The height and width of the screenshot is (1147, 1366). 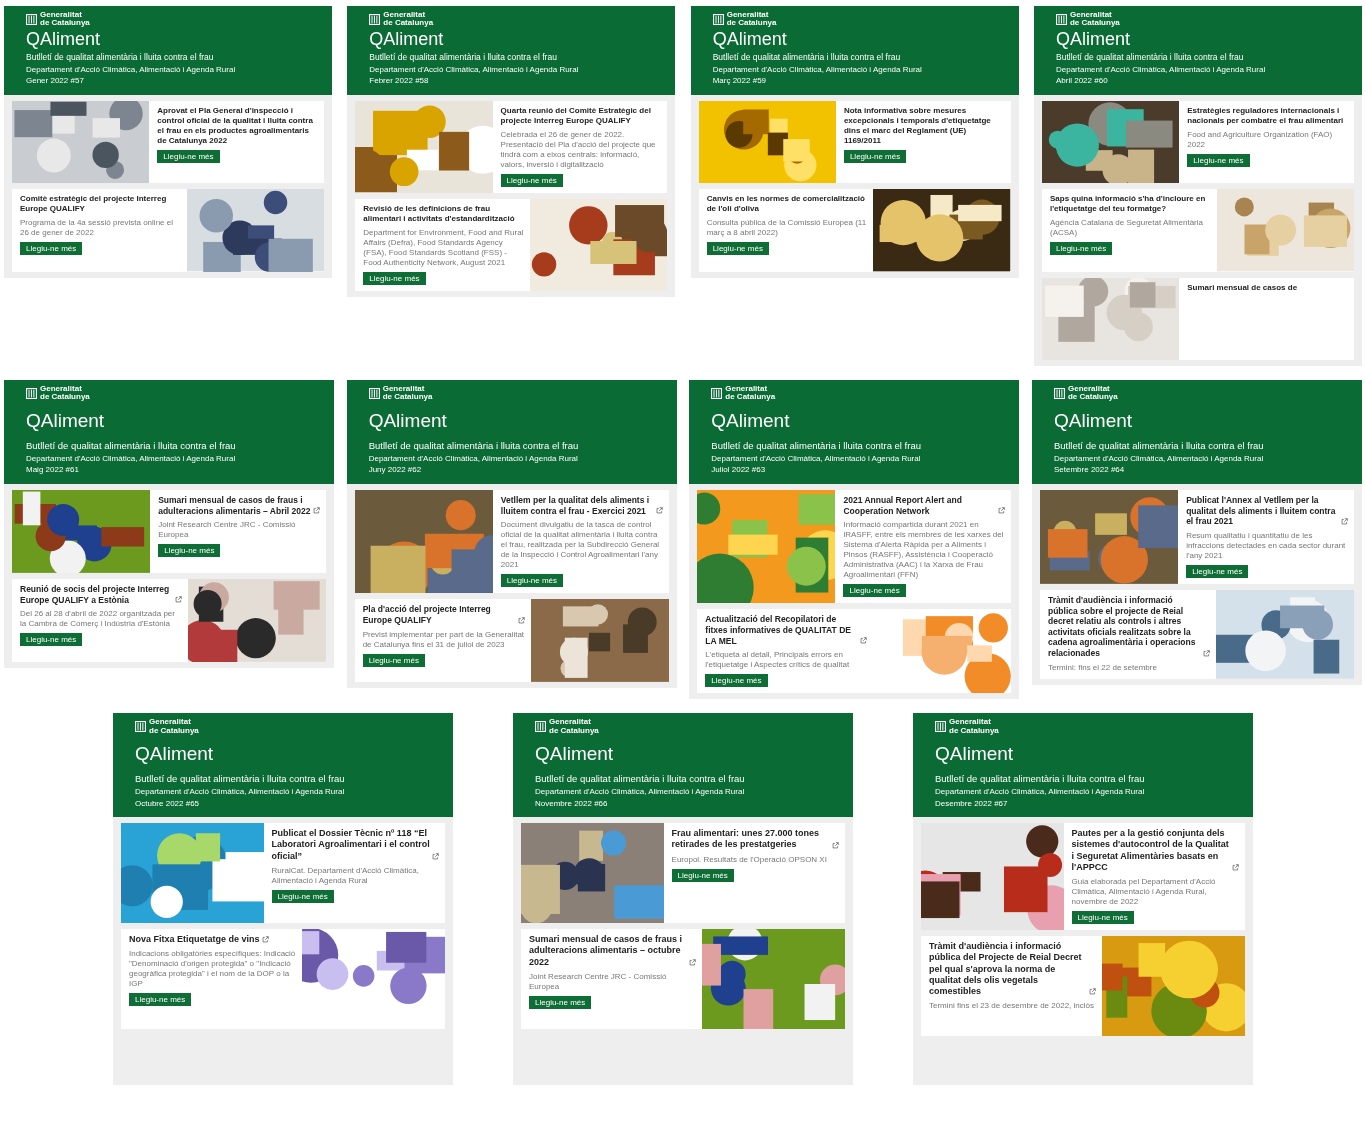 What do you see at coordinates (395, 470) in the screenshot?
I see `issue-label: Juny 2022 #62` at bounding box center [395, 470].